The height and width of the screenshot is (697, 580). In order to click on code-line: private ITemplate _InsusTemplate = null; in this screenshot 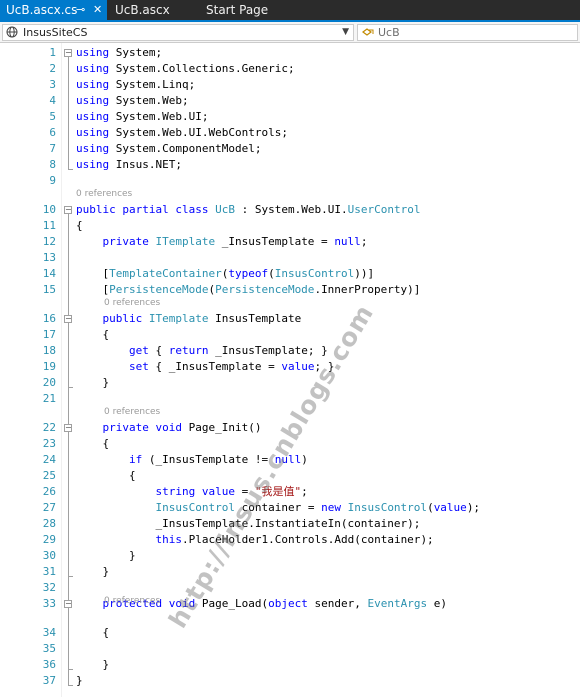, I will do `click(222, 242)`.